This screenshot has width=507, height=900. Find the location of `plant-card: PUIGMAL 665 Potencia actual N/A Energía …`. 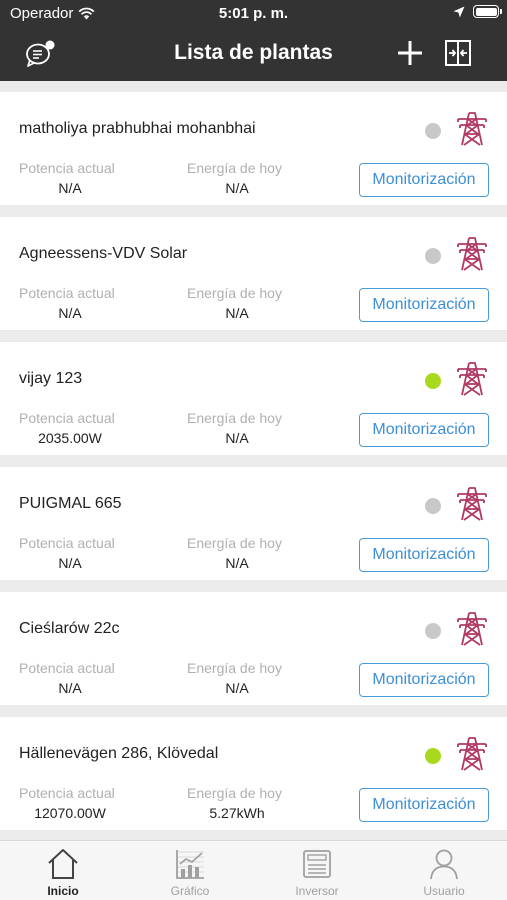

plant-card: PUIGMAL 665 Potencia actual N/A Energía … is located at coordinates (253, 523).